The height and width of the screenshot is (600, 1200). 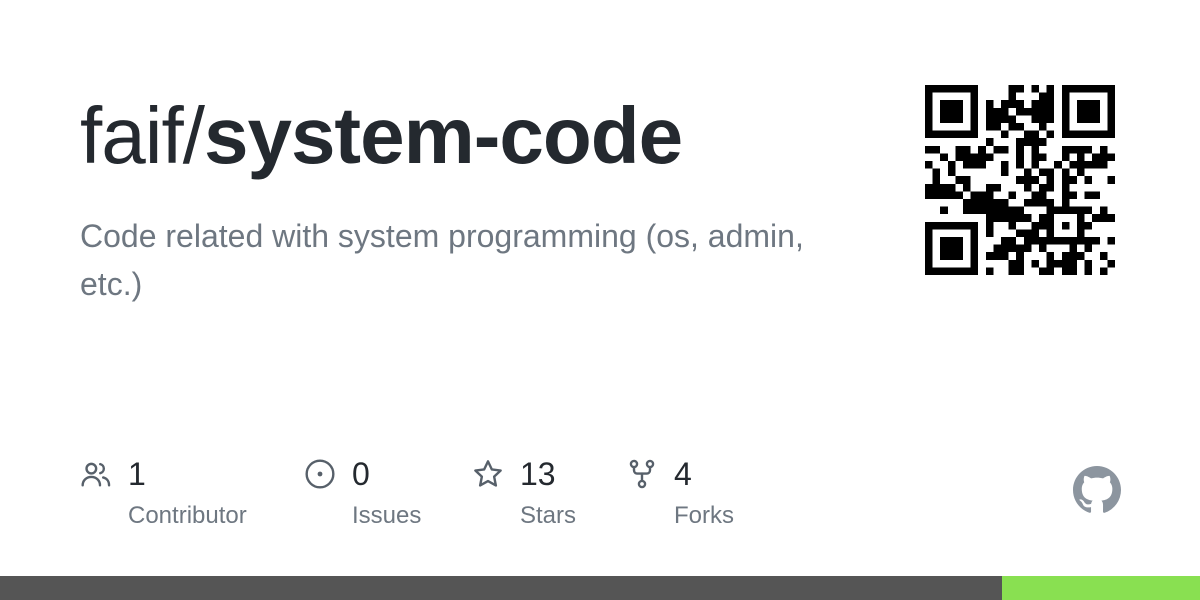 I want to click on repo-title: faif/system-code, so click(x=381, y=136).